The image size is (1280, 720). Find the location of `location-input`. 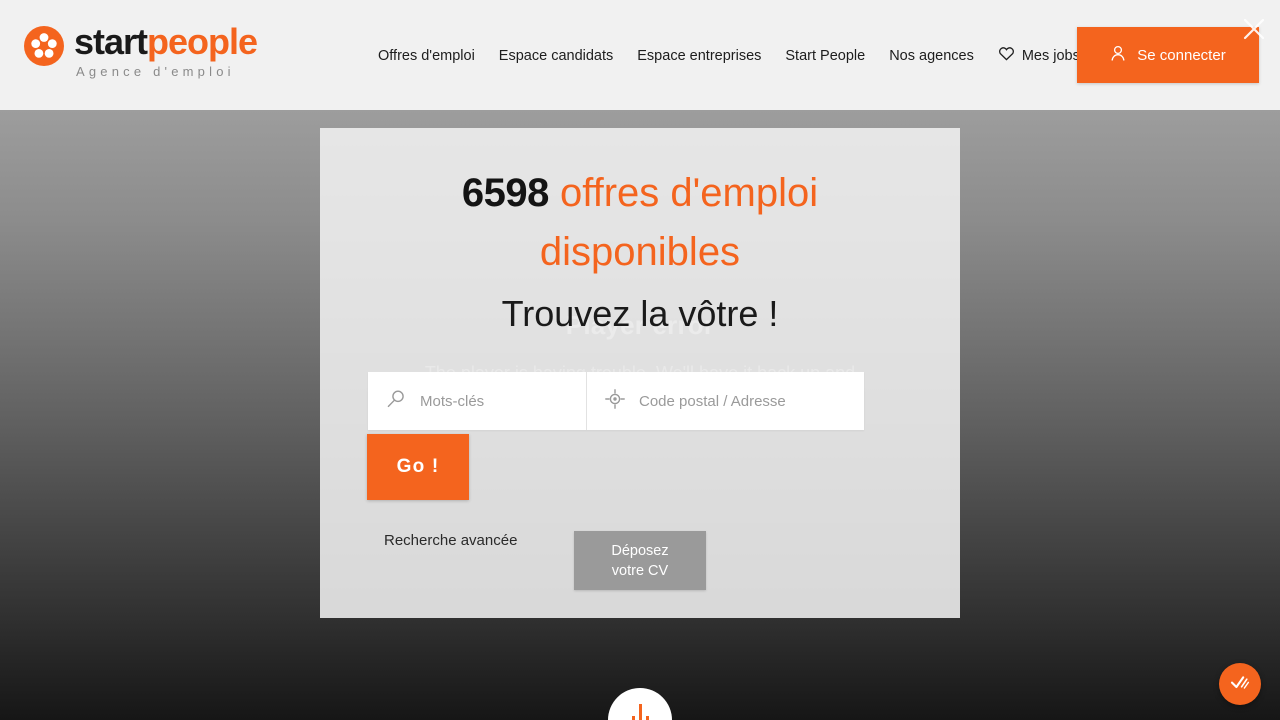

location-input is located at coordinates (751, 401).